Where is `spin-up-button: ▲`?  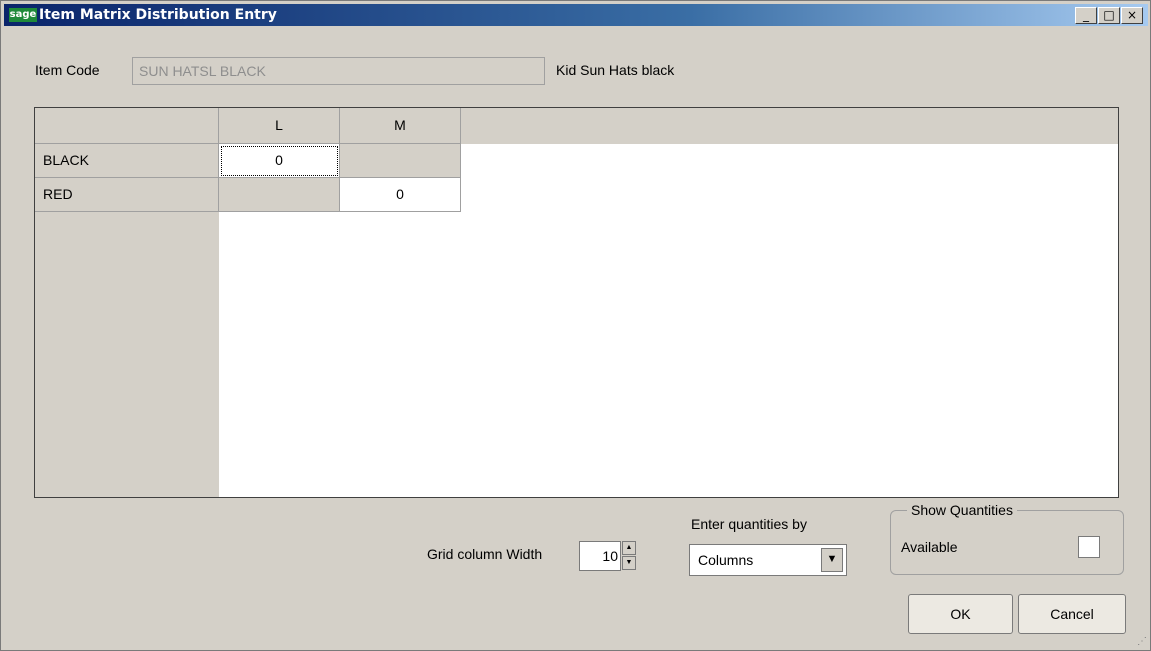
spin-up-button: ▲ is located at coordinates (629, 548).